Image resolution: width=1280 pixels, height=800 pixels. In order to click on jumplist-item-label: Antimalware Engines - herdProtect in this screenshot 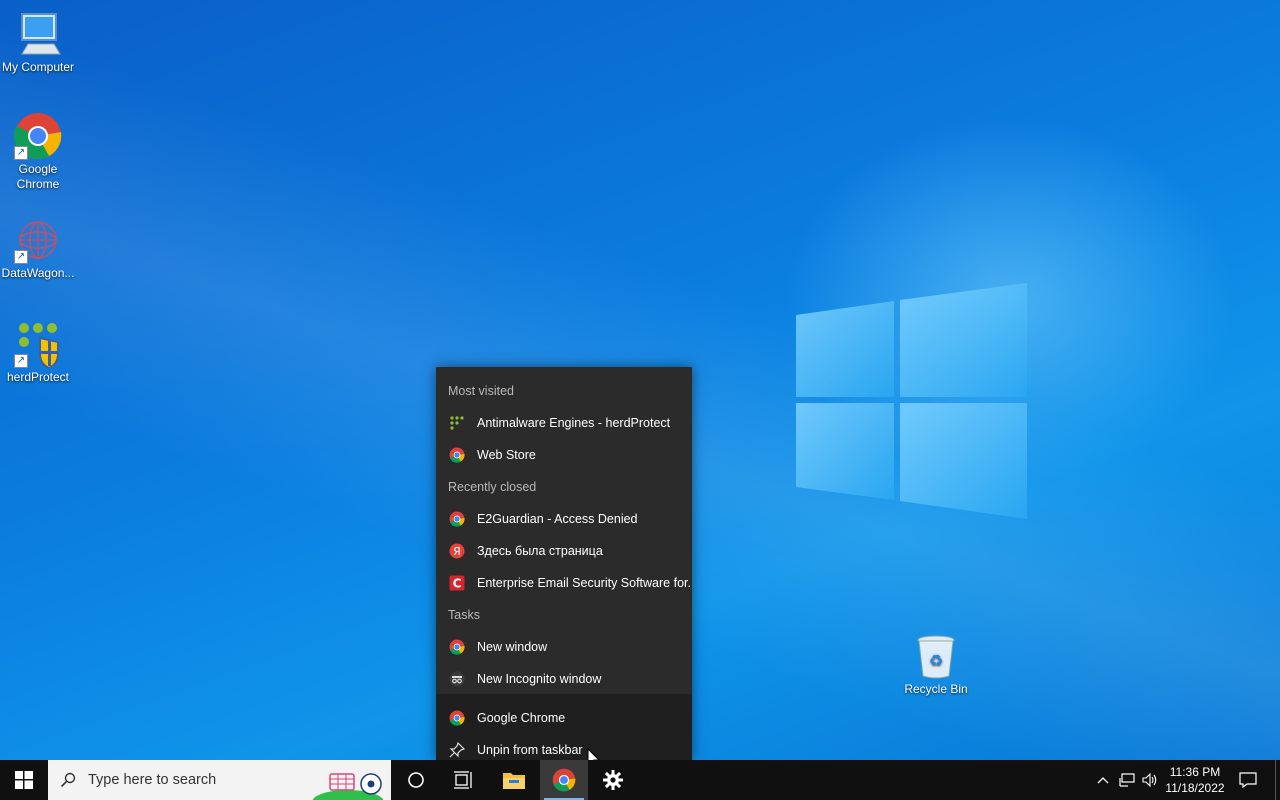, I will do `click(574, 423)`.